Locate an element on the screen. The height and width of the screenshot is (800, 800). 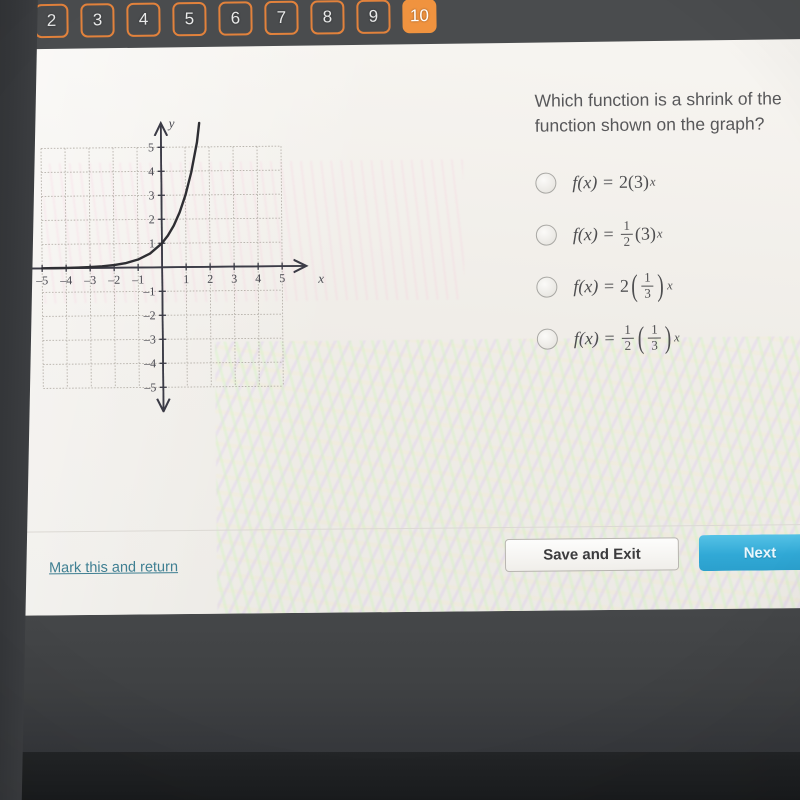
answer-b-coefficient-fraction: 1 2 is located at coordinates (627, 233).